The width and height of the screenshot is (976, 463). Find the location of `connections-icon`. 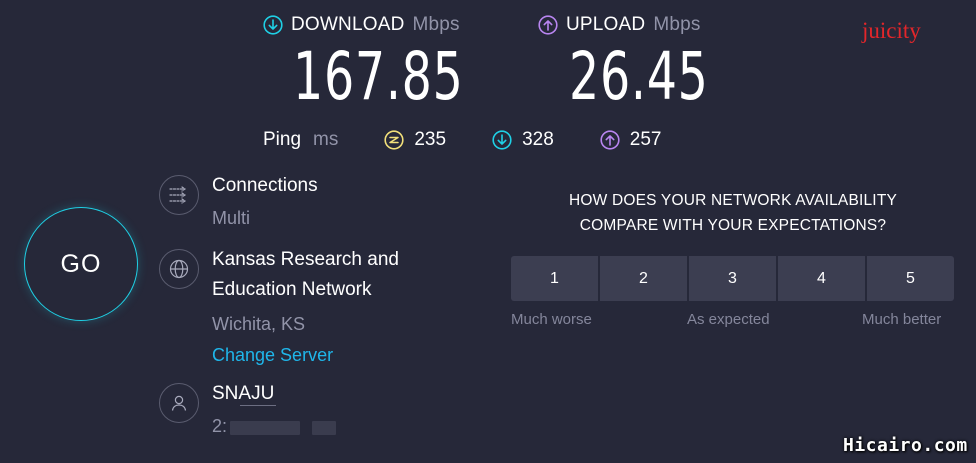

connections-icon is located at coordinates (179, 195).